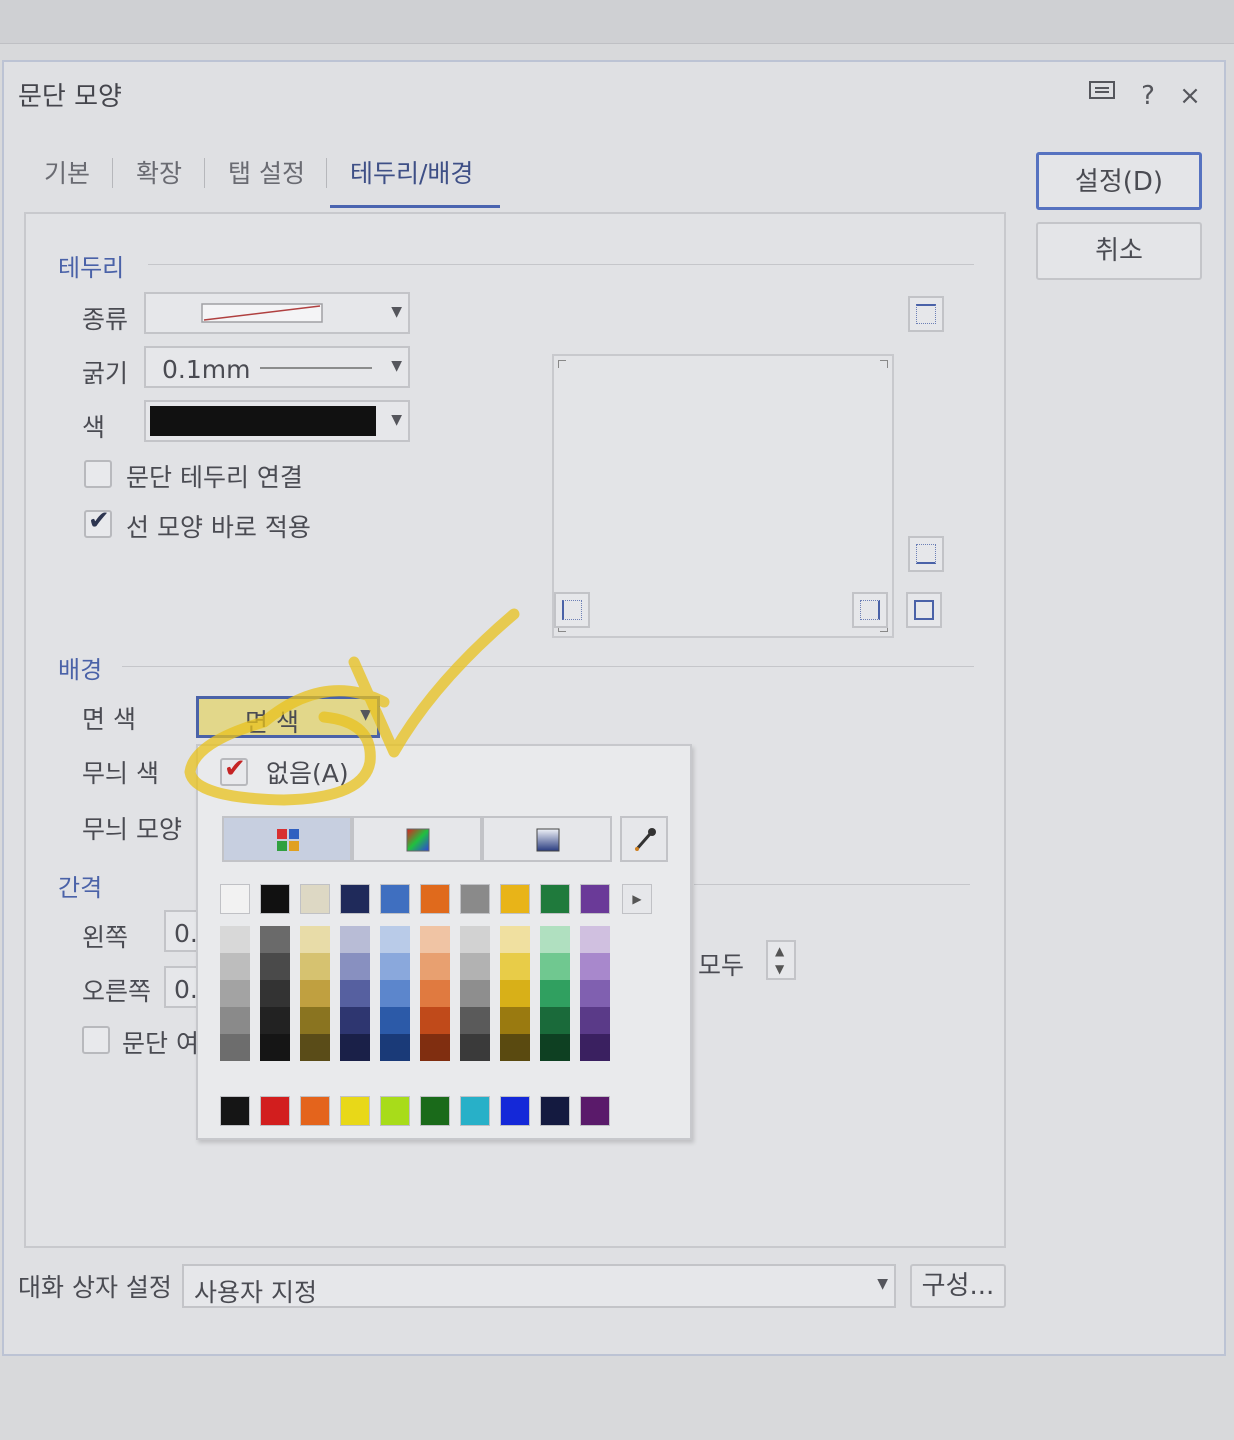  Describe the element at coordinates (411, 172) in the screenshot. I see `tab-border-background: 테두리/배경` at that location.